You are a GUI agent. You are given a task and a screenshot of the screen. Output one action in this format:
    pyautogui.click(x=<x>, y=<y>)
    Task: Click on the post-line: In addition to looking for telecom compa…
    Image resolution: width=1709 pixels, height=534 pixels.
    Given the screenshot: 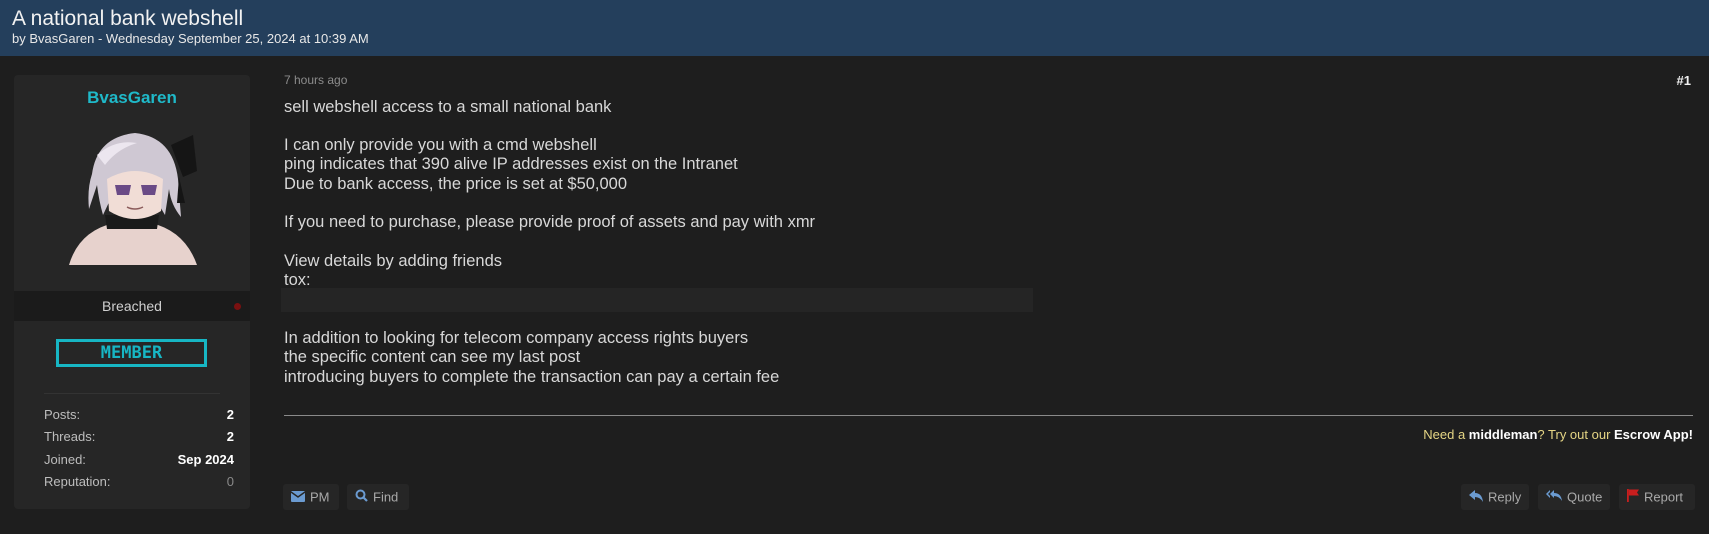 What is the action you would take?
    pyautogui.click(x=516, y=338)
    